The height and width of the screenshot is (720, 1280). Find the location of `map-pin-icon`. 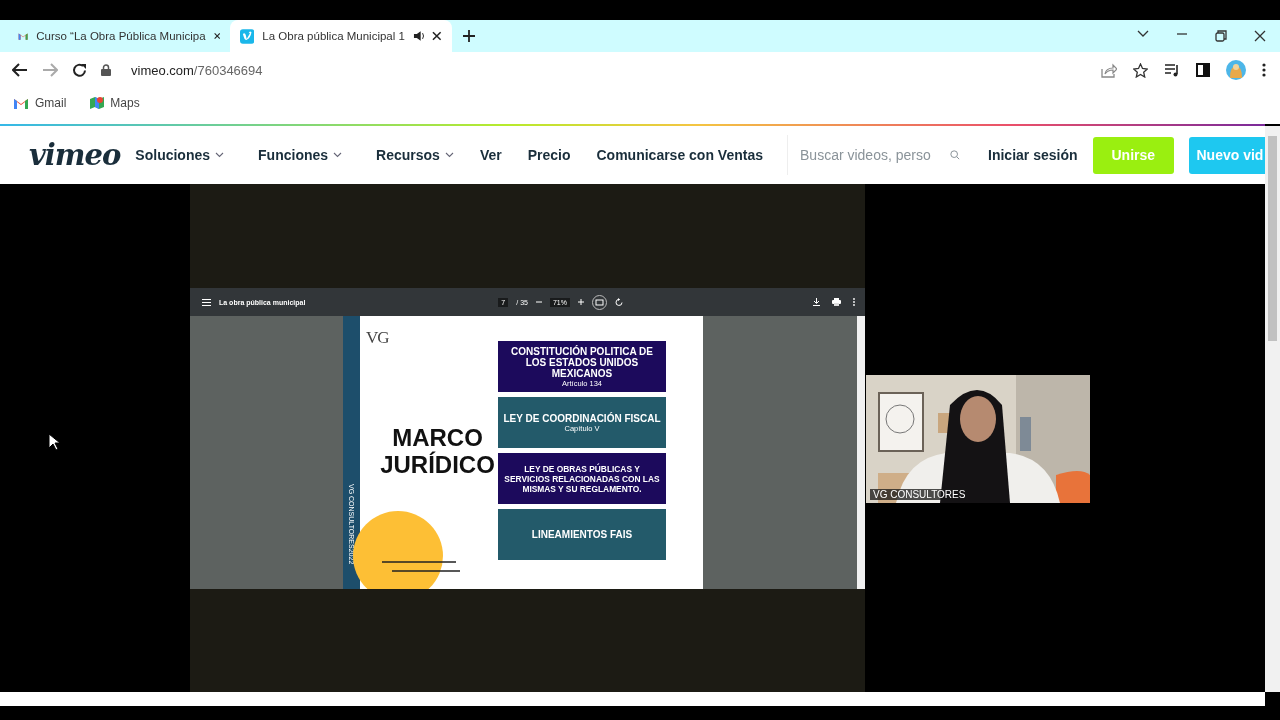

map-pin-icon is located at coordinates (97, 103).